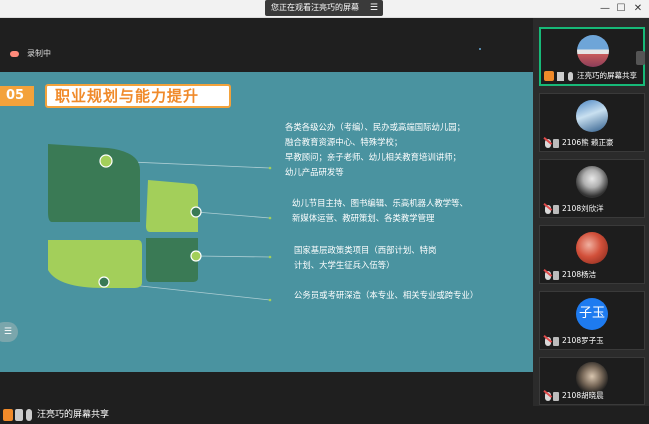 The width and height of the screenshot is (649, 424). Describe the element at coordinates (583, 208) in the screenshot. I see `participant-name: 2108刘欣洋` at that location.